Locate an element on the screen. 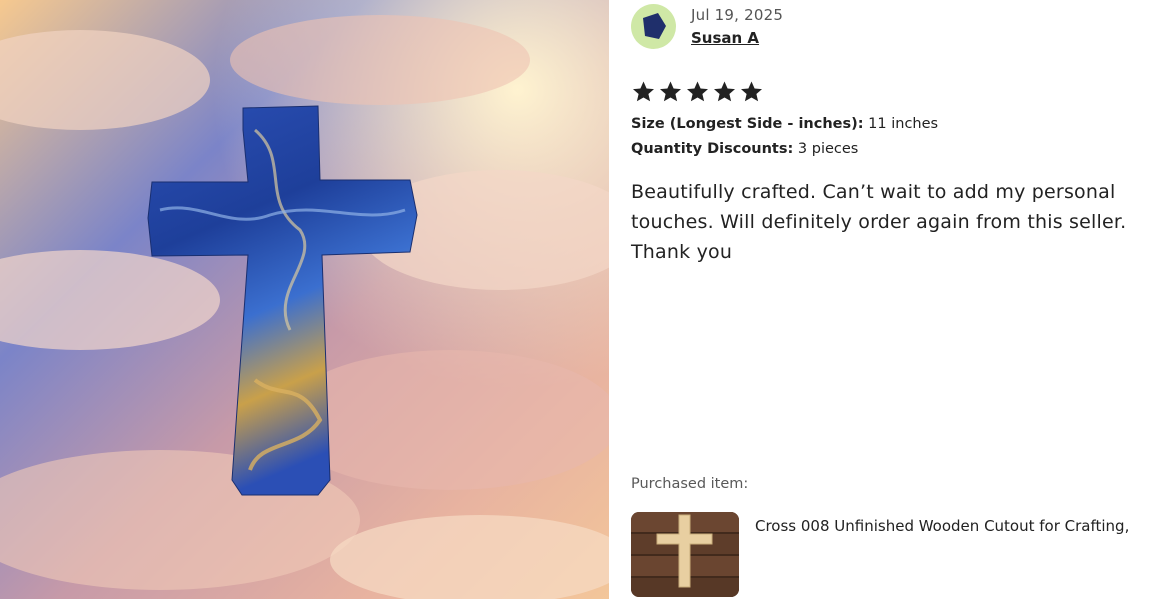 This screenshot has width=1159, height=599. attribute-value: 11 inches is located at coordinates (903, 124).